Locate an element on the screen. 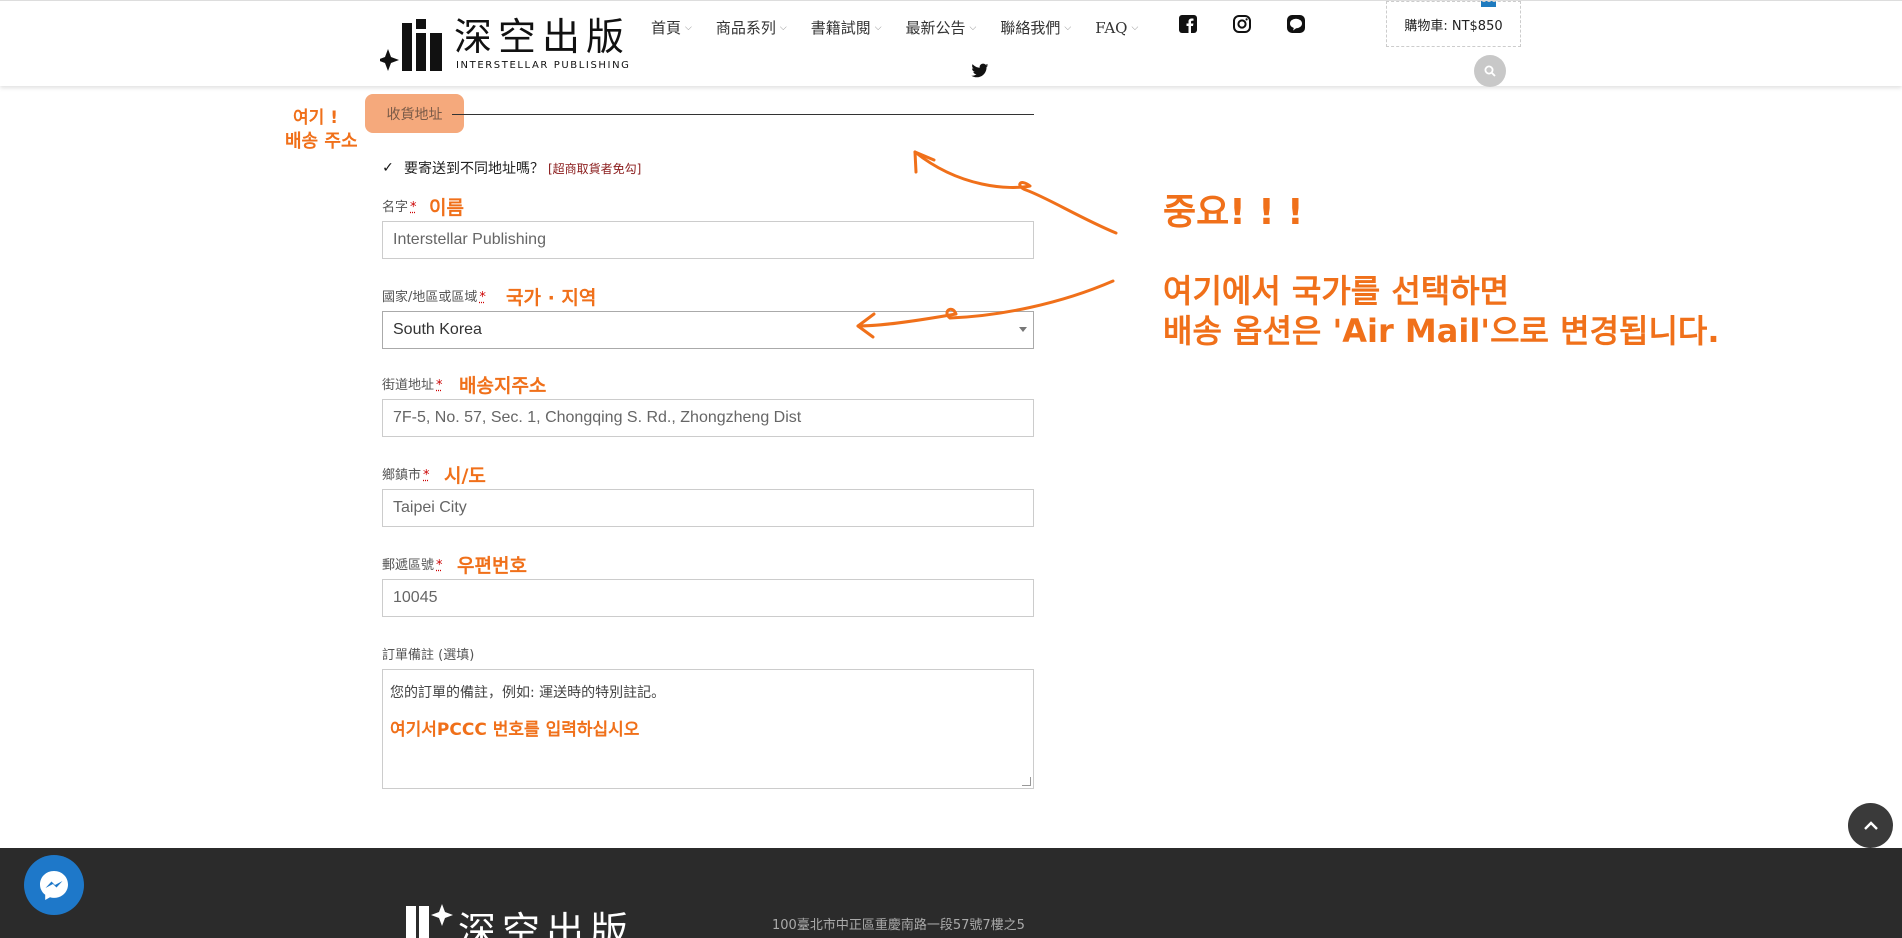  facebook-icon is located at coordinates (1188, 24).